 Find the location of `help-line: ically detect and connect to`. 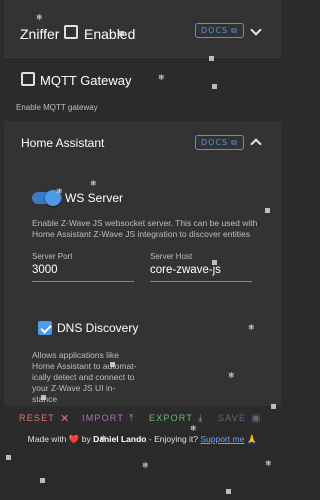

help-line: ically detect and connect to is located at coordinates (83, 377).